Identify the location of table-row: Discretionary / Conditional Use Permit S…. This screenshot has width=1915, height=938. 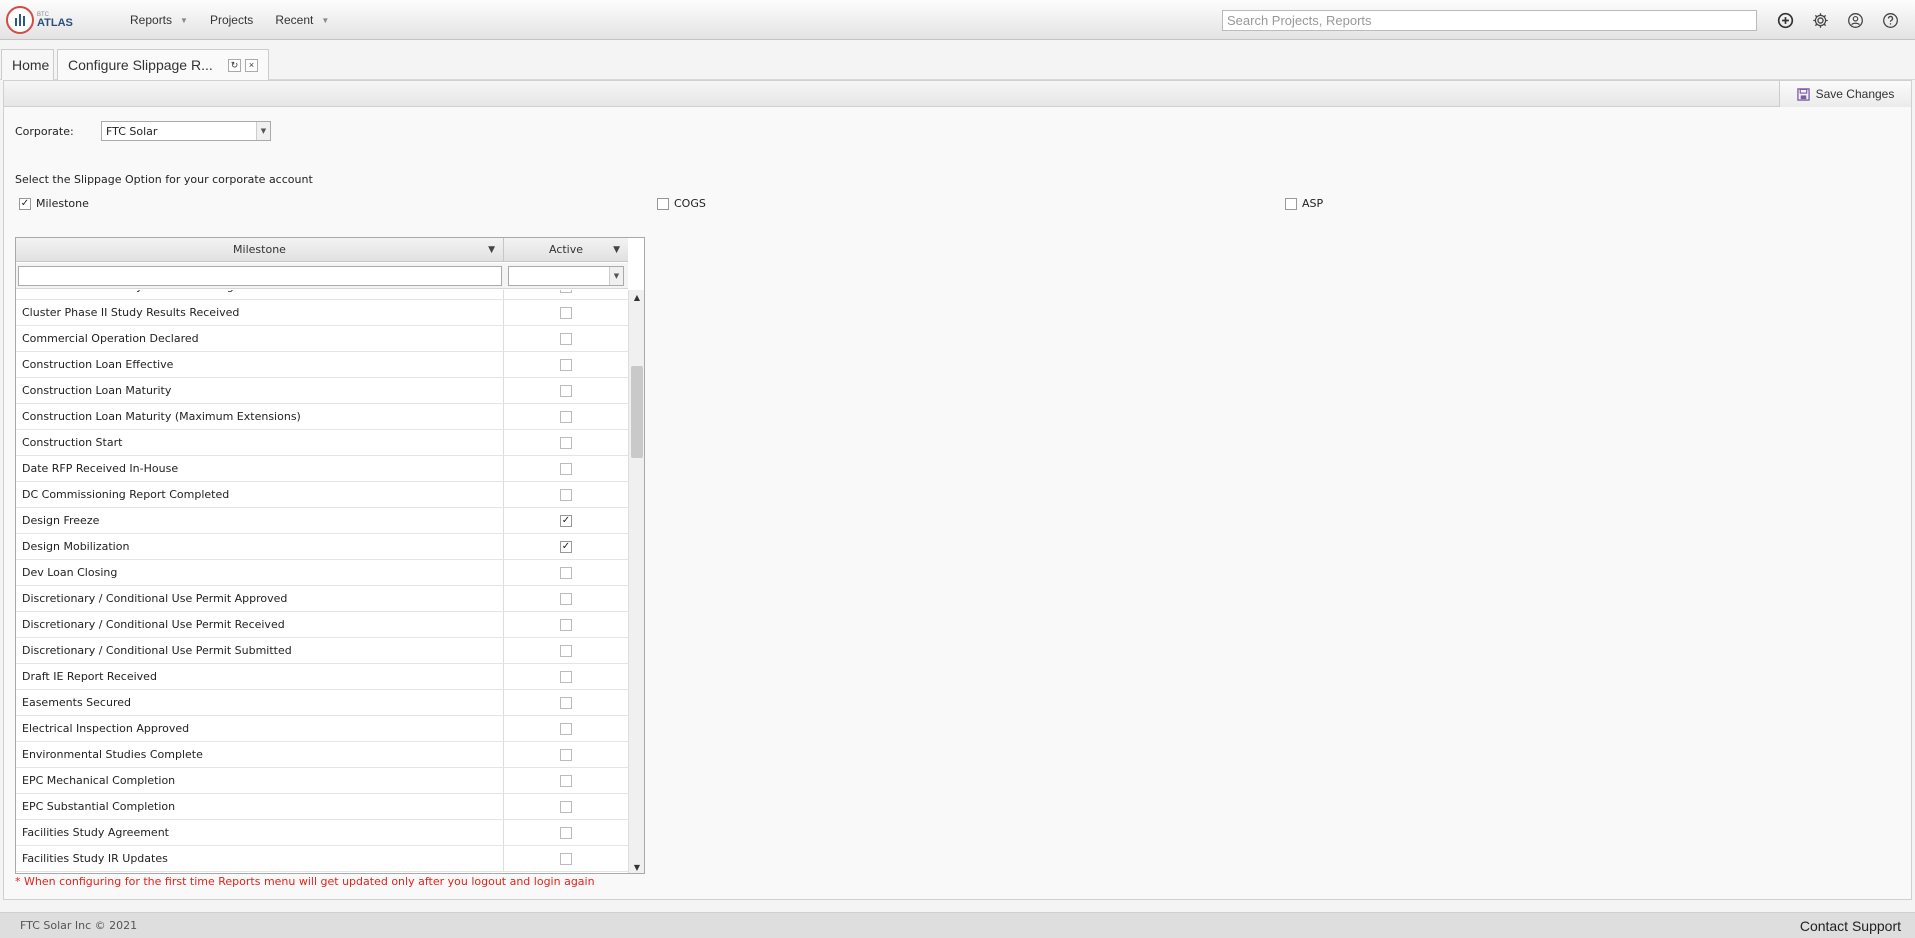
(322, 651).